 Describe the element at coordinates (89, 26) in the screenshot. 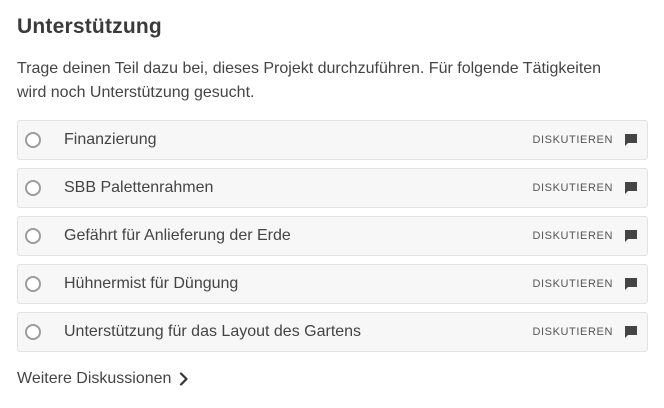

I see `section-title: Unterstützung` at that location.